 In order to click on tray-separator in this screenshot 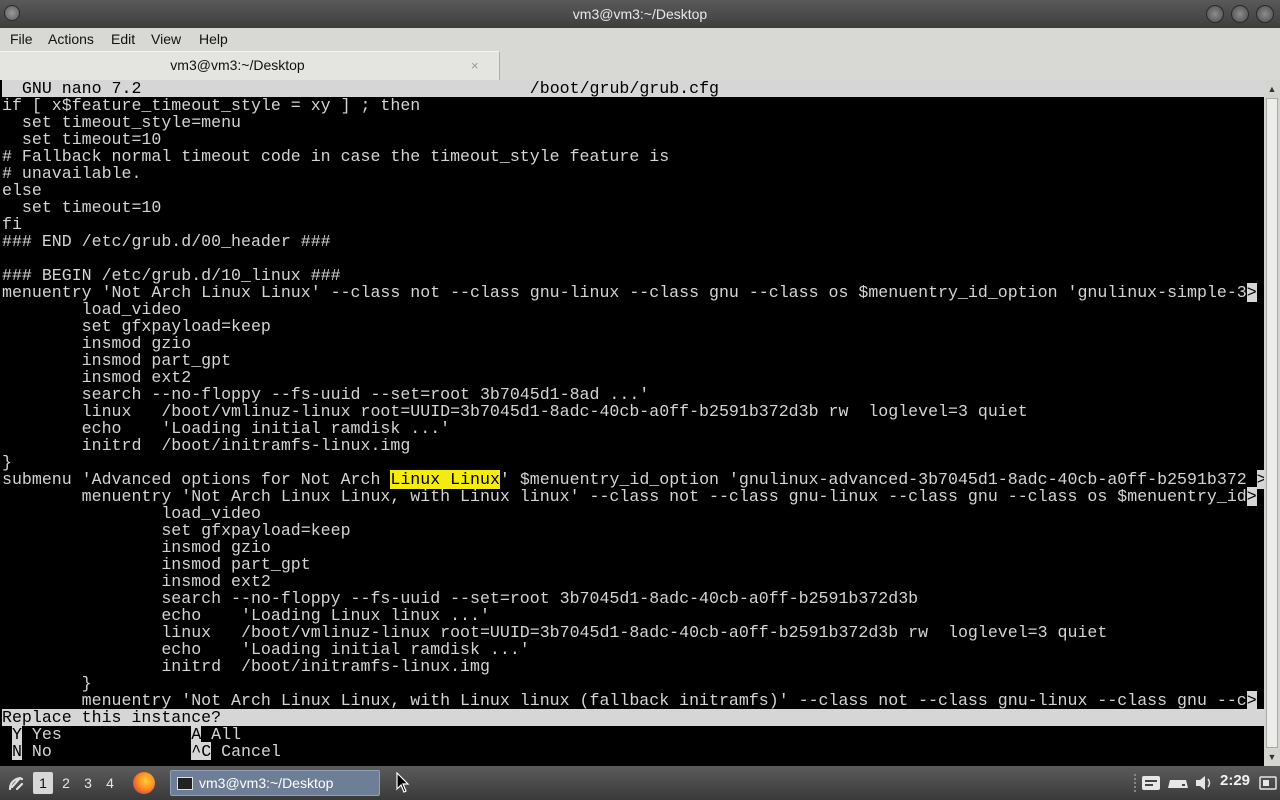, I will do `click(1136, 783)`.